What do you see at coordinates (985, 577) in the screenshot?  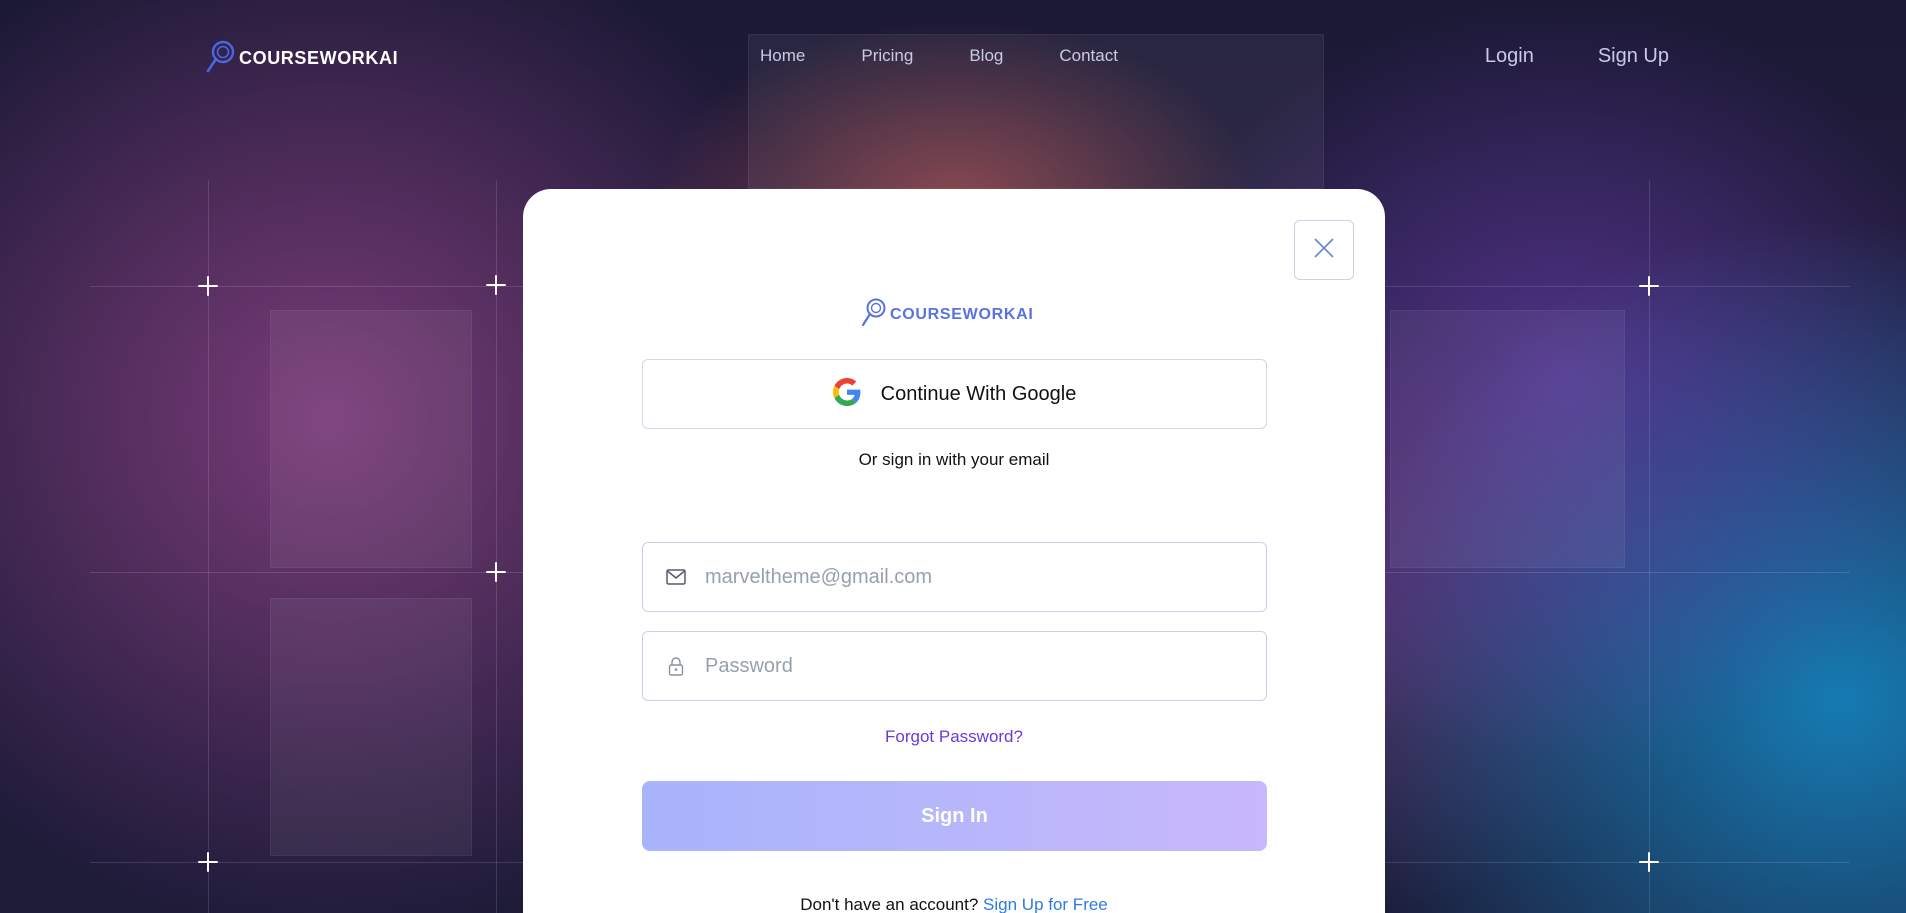 I see `email-input` at bounding box center [985, 577].